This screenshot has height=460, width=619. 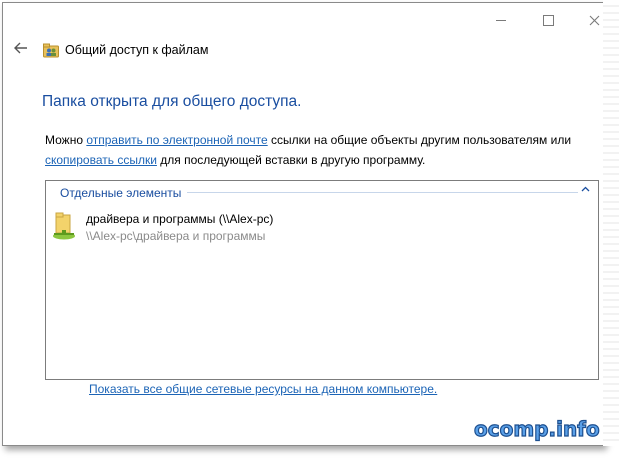 What do you see at coordinates (585, 189) in the screenshot?
I see `chevron-up-icon` at bounding box center [585, 189].